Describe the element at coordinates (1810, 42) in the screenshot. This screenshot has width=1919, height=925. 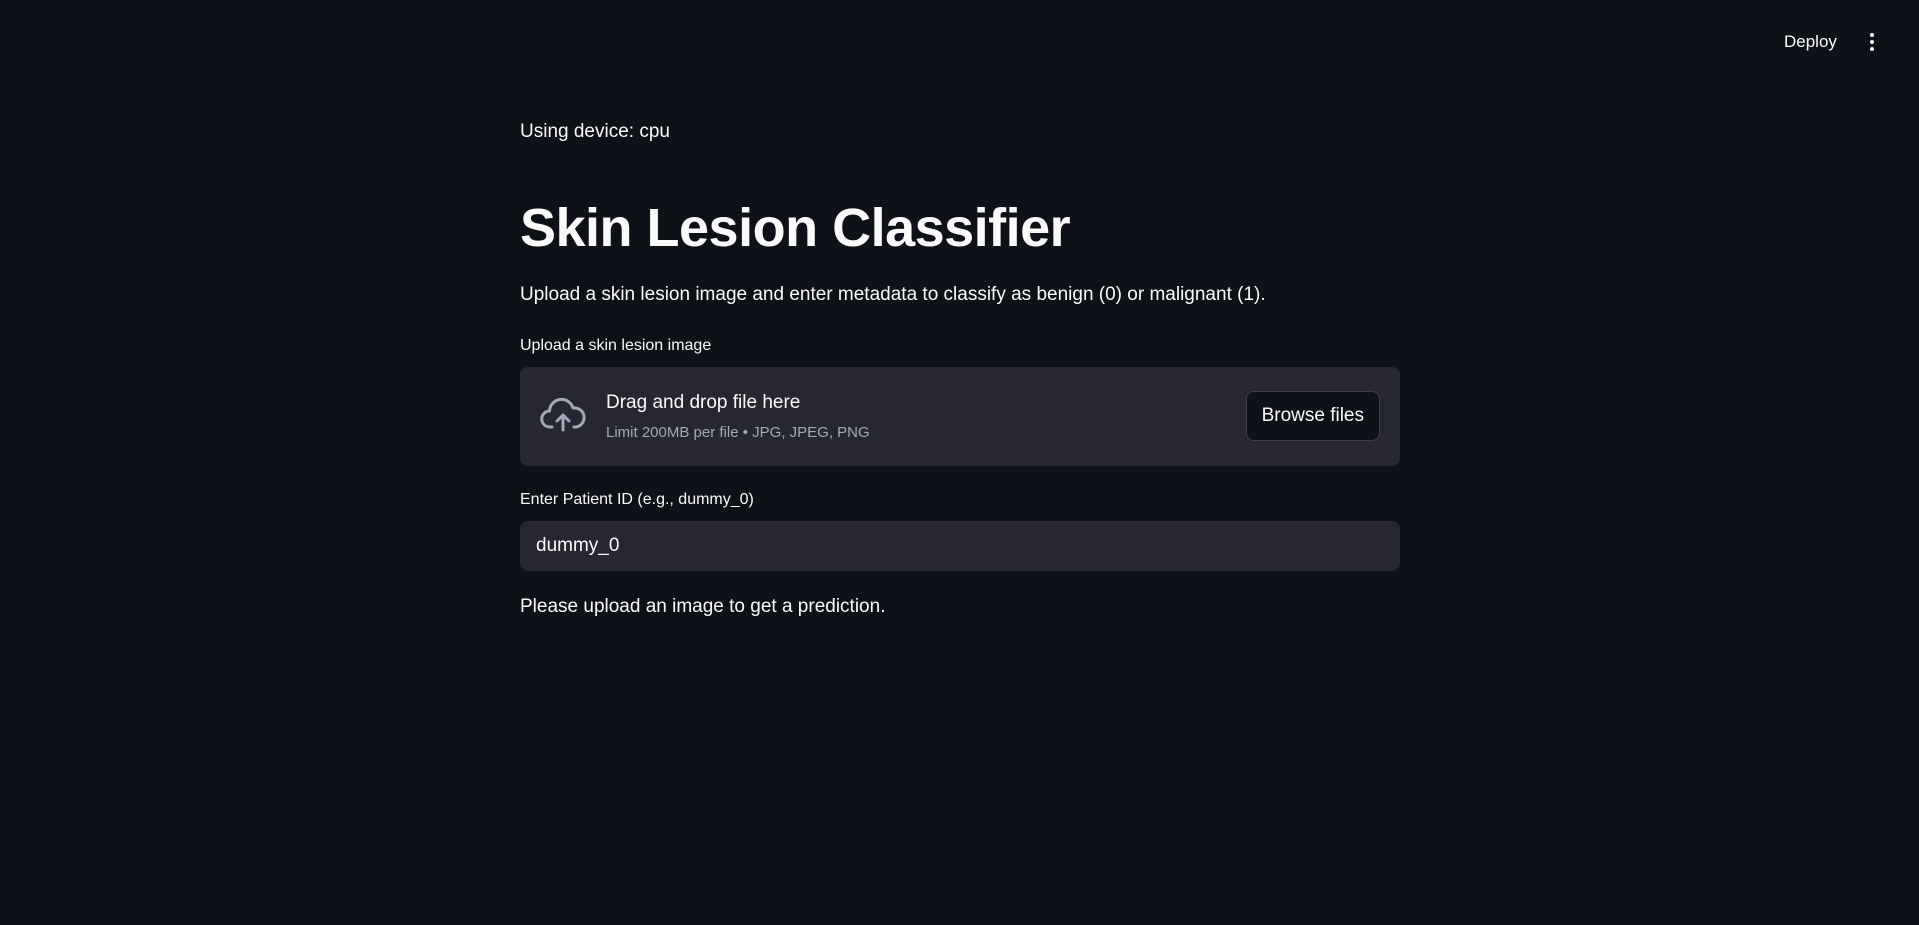
I see `deploy-button: Deploy` at that location.